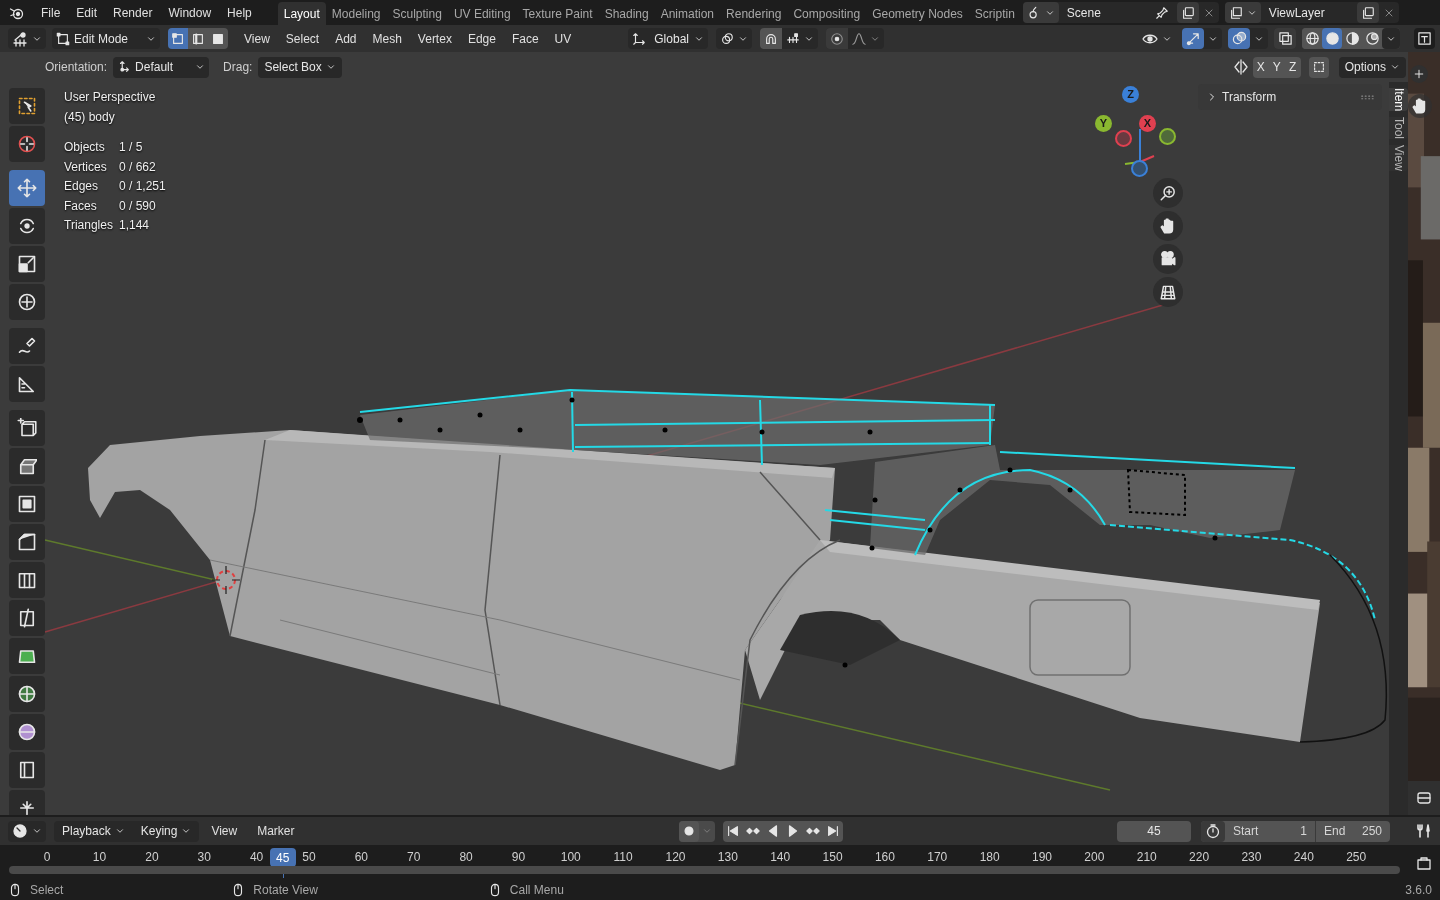 Image resolution: width=1440 pixels, height=900 pixels. I want to click on workspace-tab: Animation, so click(687, 13).